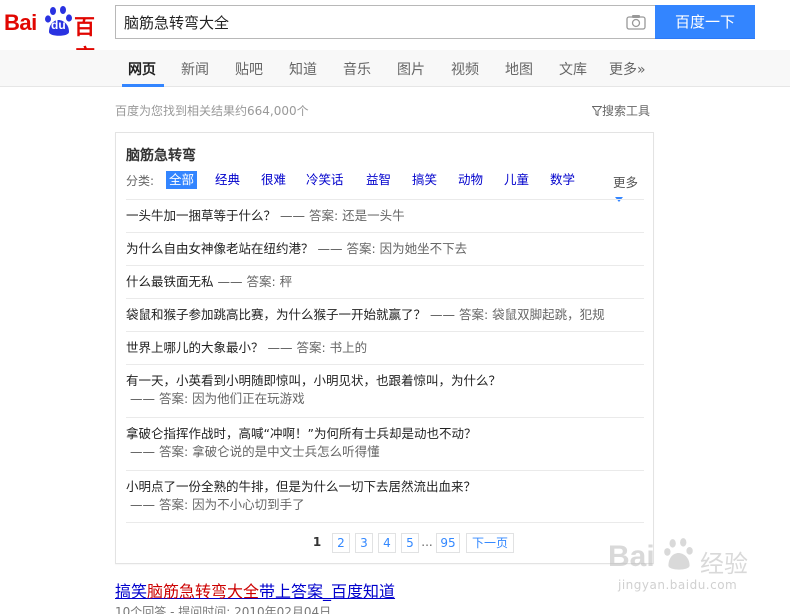 This screenshot has height=614, width=790. What do you see at coordinates (597, 111) in the screenshot?
I see `funnel-icon` at bounding box center [597, 111].